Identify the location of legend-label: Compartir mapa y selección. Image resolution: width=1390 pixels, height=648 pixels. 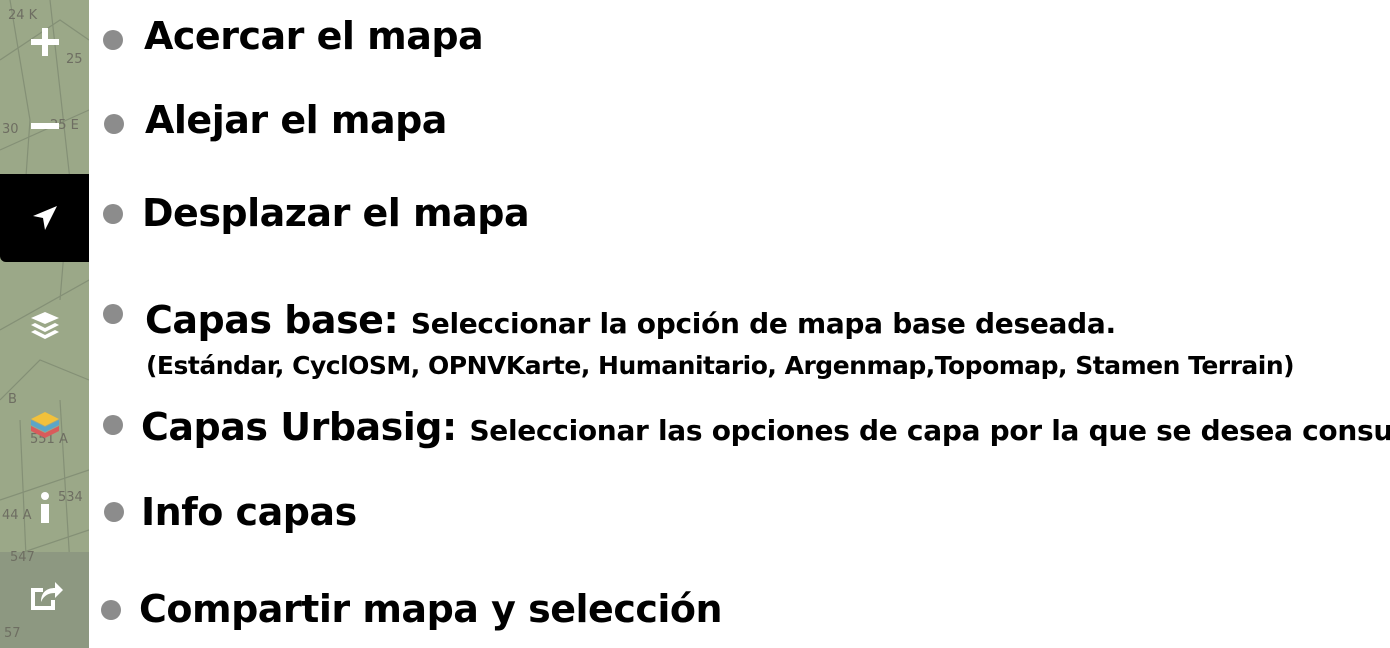
(431, 609).